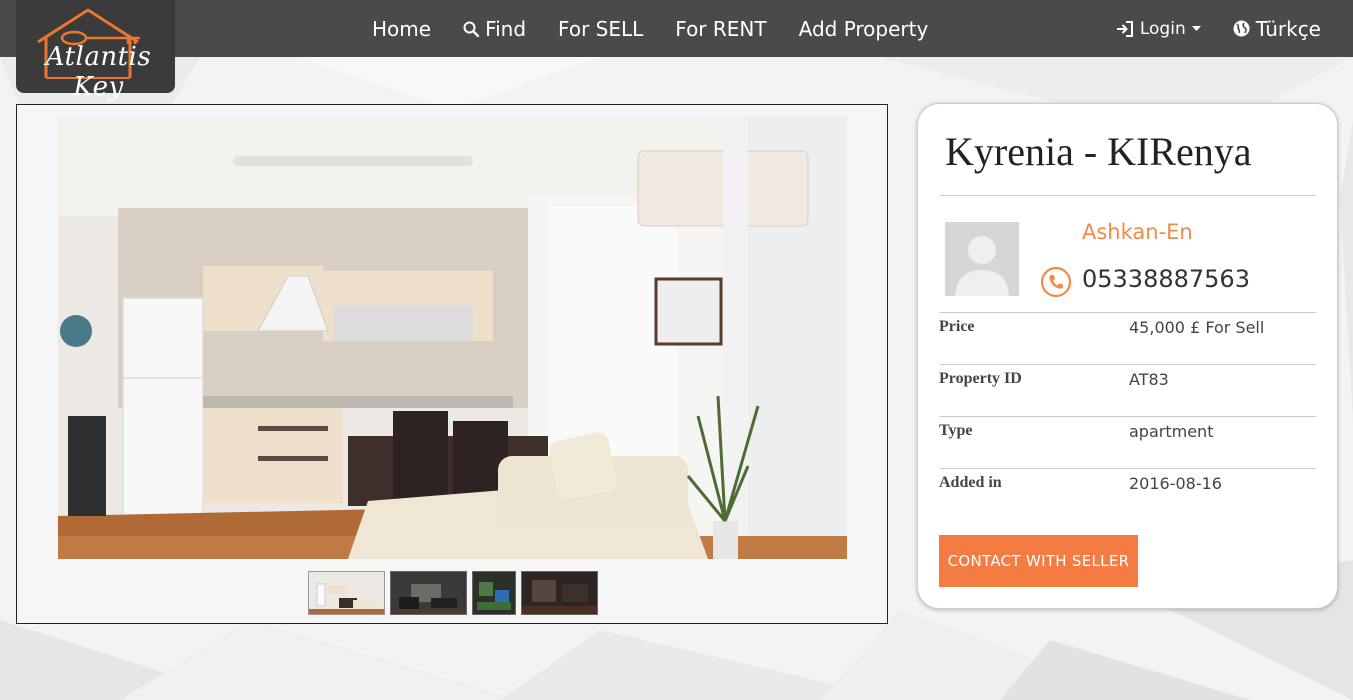 The width and height of the screenshot is (1353, 700). I want to click on nav-add-property-label: Add Property, so click(863, 28).